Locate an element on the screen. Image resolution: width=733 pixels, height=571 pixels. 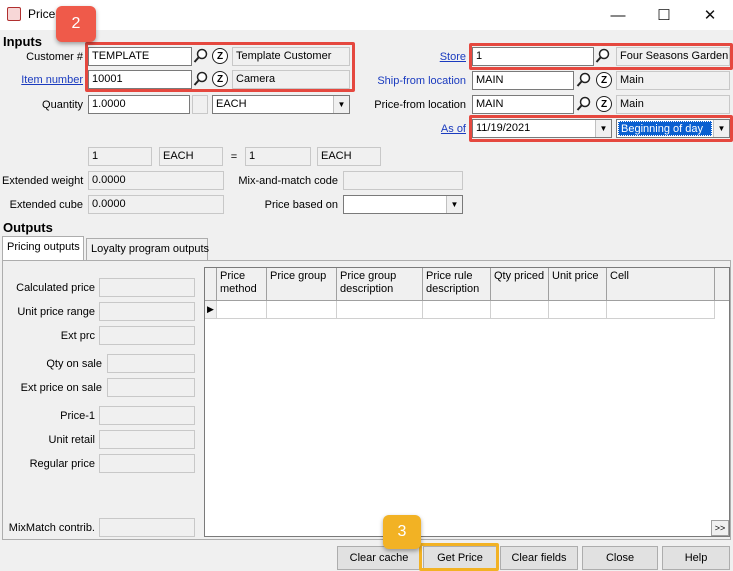
qty-on-sale-label: Qty on sale is located at coordinates (74, 364).